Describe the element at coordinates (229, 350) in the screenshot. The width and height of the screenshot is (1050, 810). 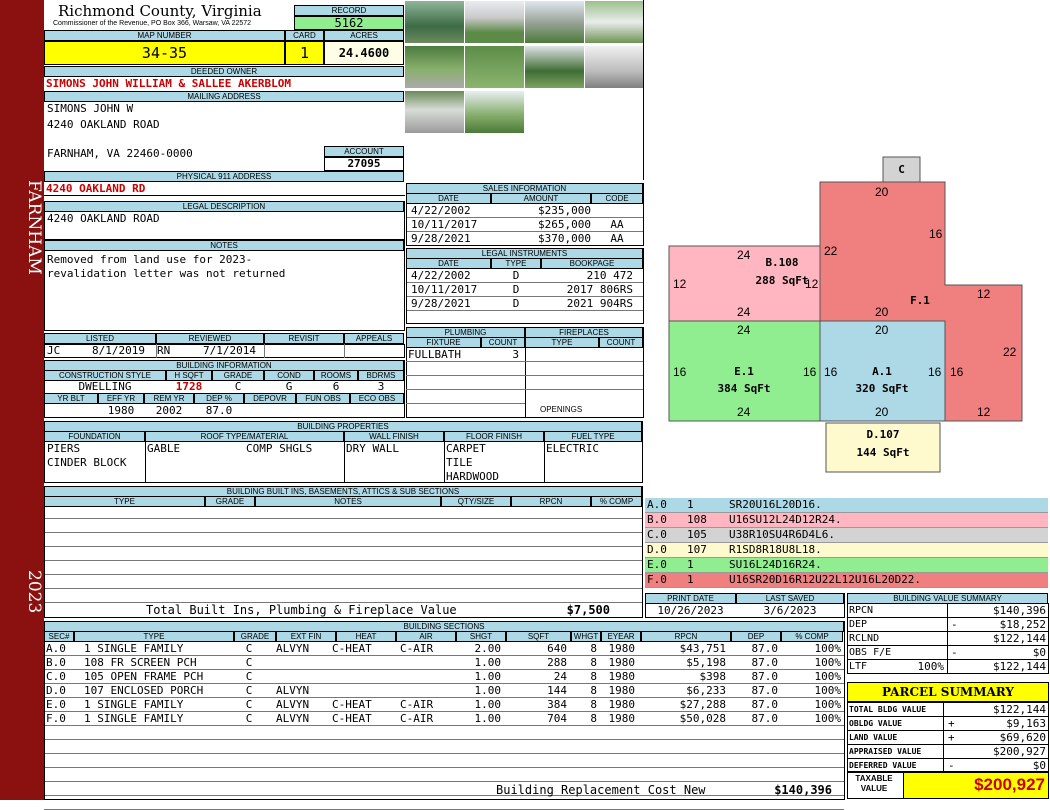
I see `reviewed-date: 7/1/2014` at that location.